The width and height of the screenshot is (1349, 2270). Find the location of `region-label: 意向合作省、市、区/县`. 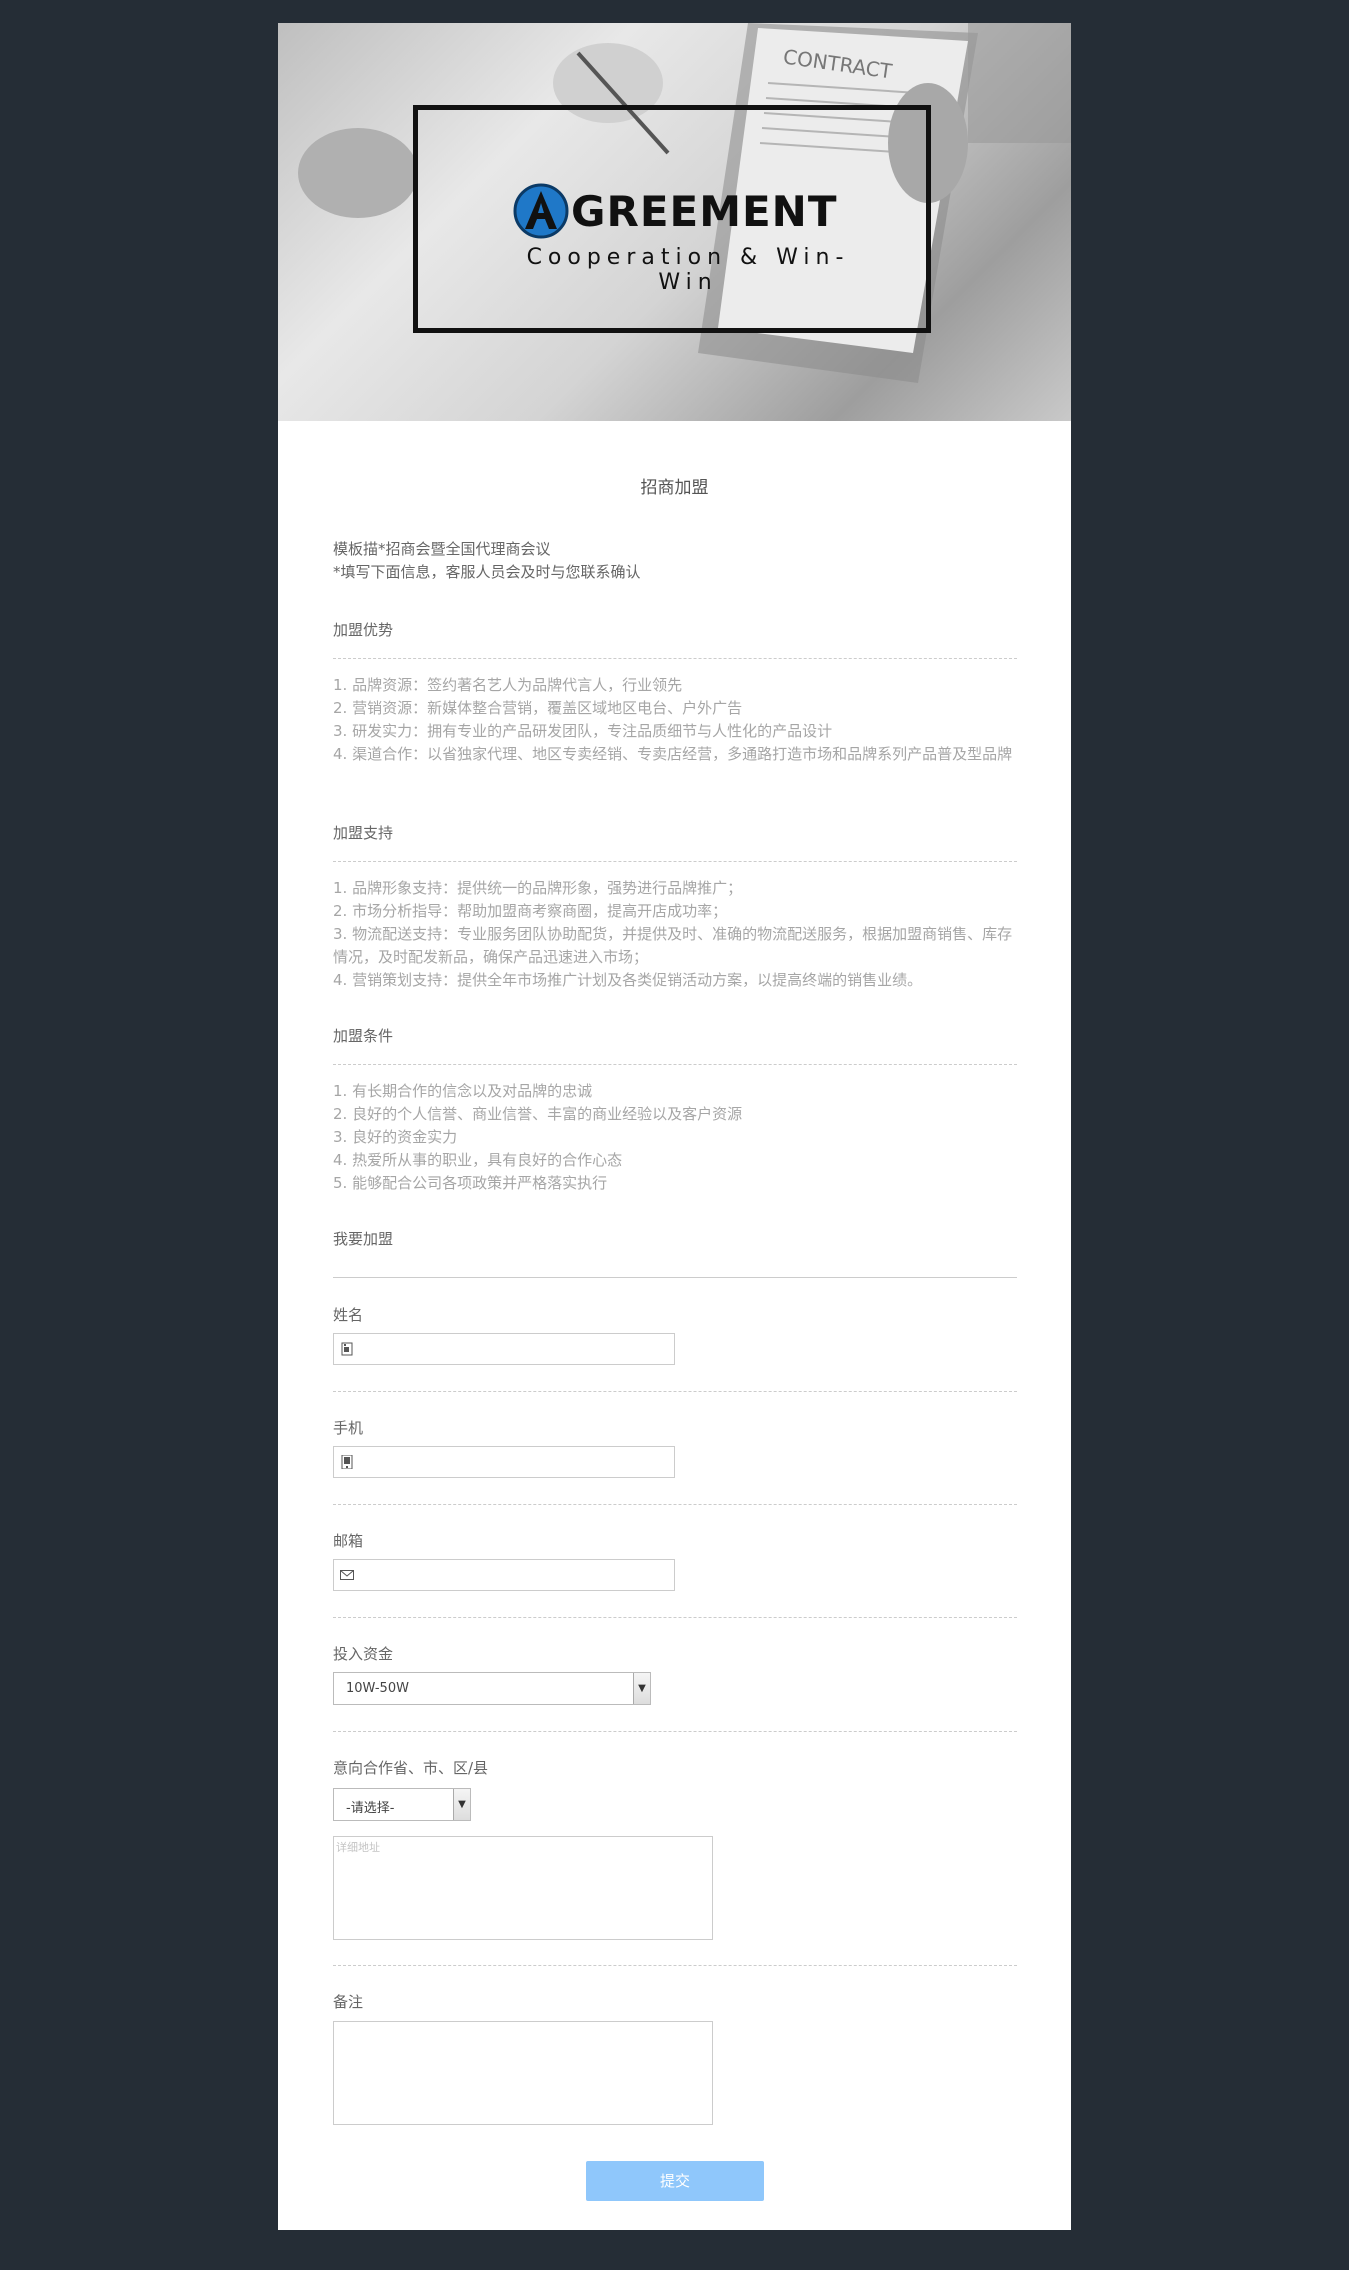

region-label: 意向合作省、市、区/县 is located at coordinates (411, 1768).